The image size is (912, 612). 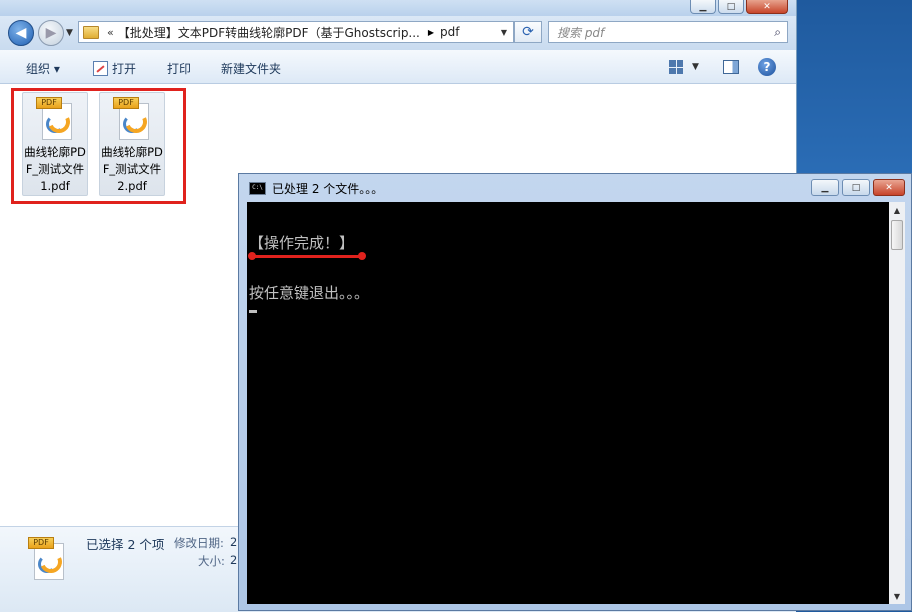 What do you see at coordinates (889, 187) in the screenshot?
I see `console-close-button: ✕` at bounding box center [889, 187].